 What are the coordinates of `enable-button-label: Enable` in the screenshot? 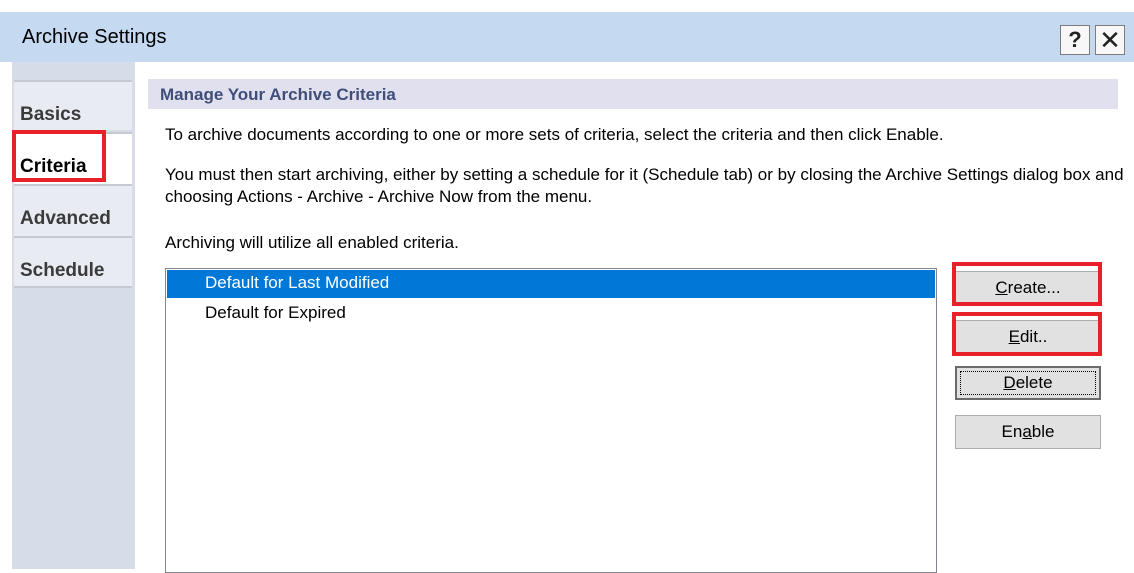 It's located at (1028, 431).